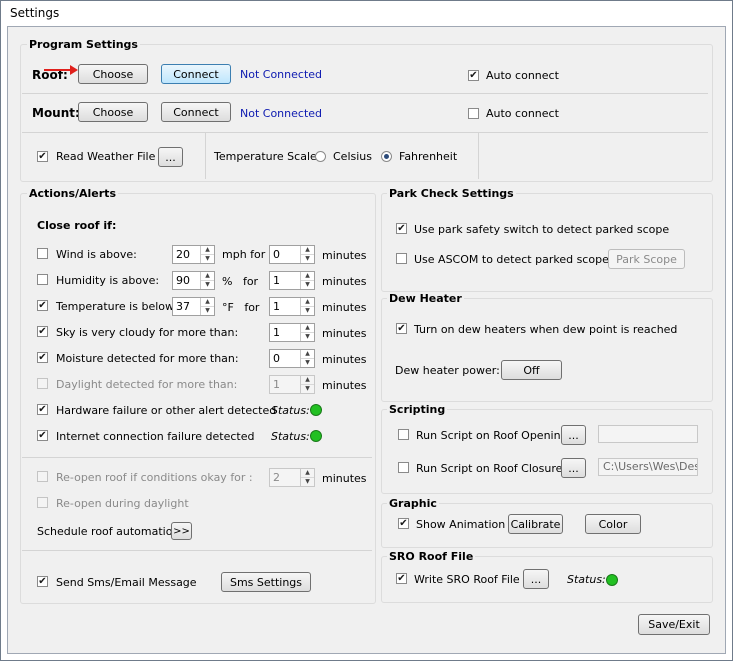  I want to click on wind-minutes-value: 0, so click(276, 254).